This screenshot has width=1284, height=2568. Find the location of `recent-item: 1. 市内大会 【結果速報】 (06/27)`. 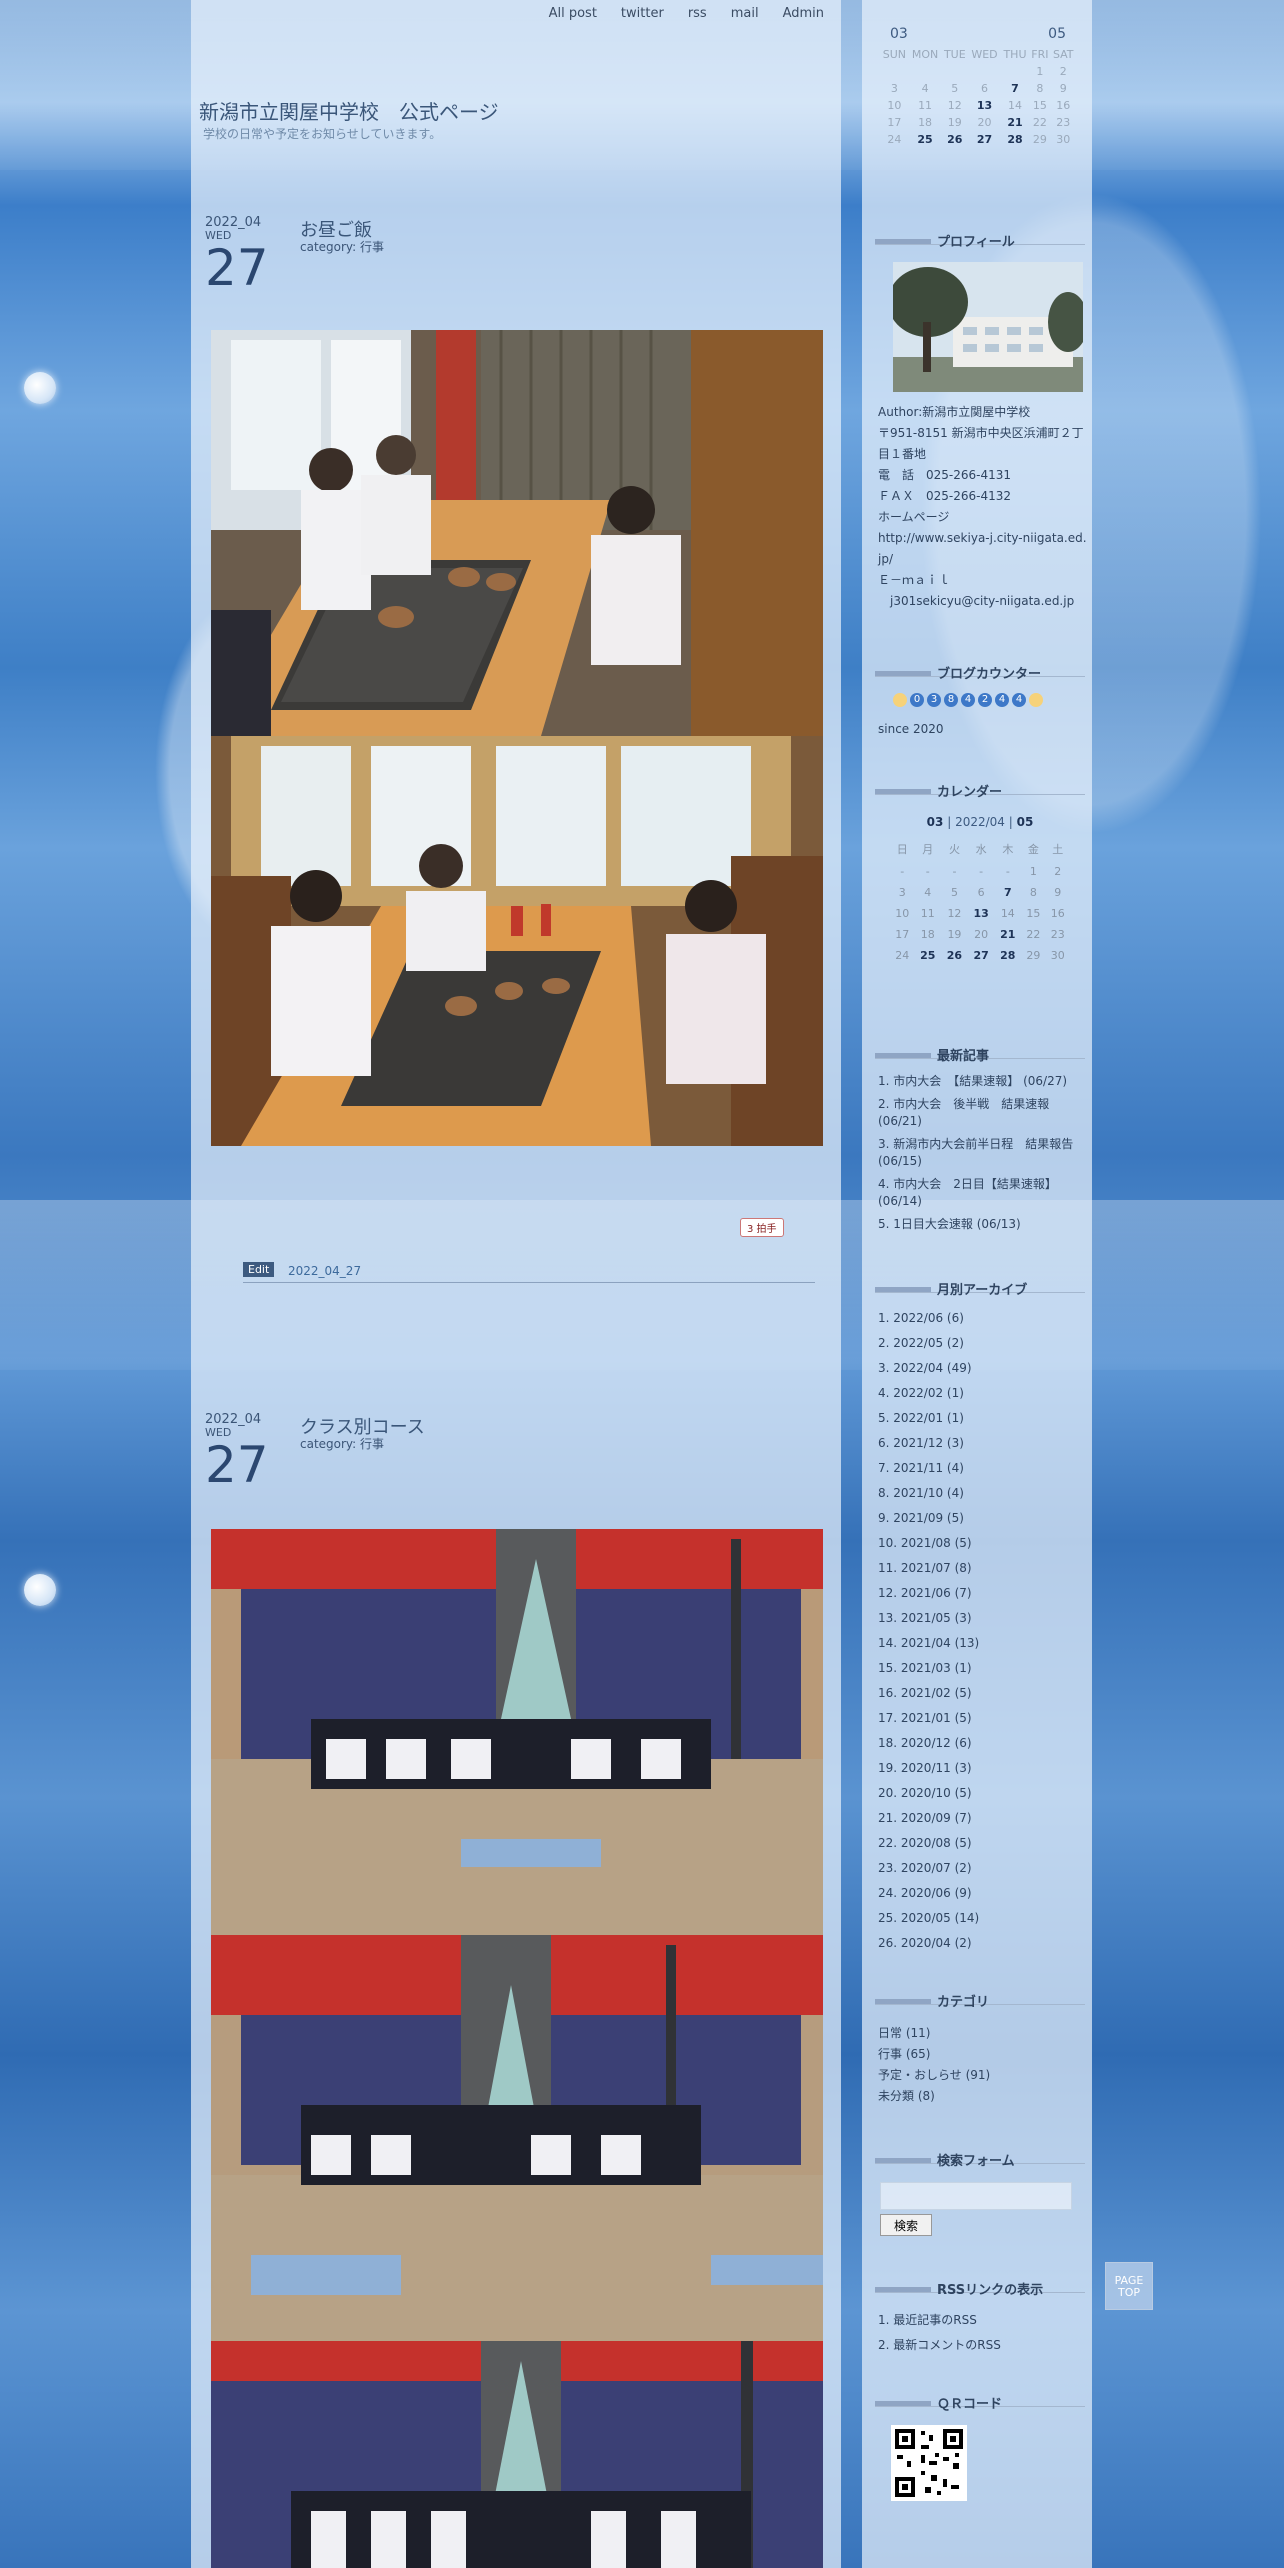

recent-item: 1. 市内大会 【結果速報】 (06/27) is located at coordinates (983, 1081).